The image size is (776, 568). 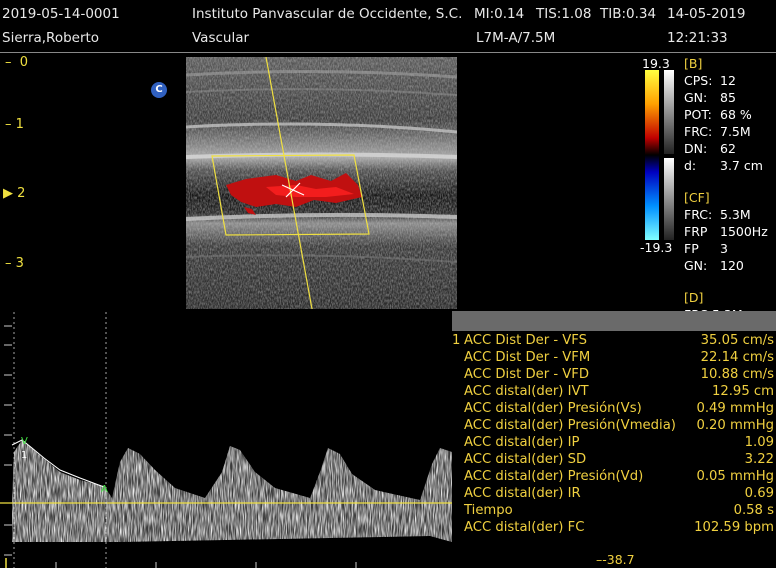 I want to click on measurement-value: 12.95 cm, so click(x=742, y=391).